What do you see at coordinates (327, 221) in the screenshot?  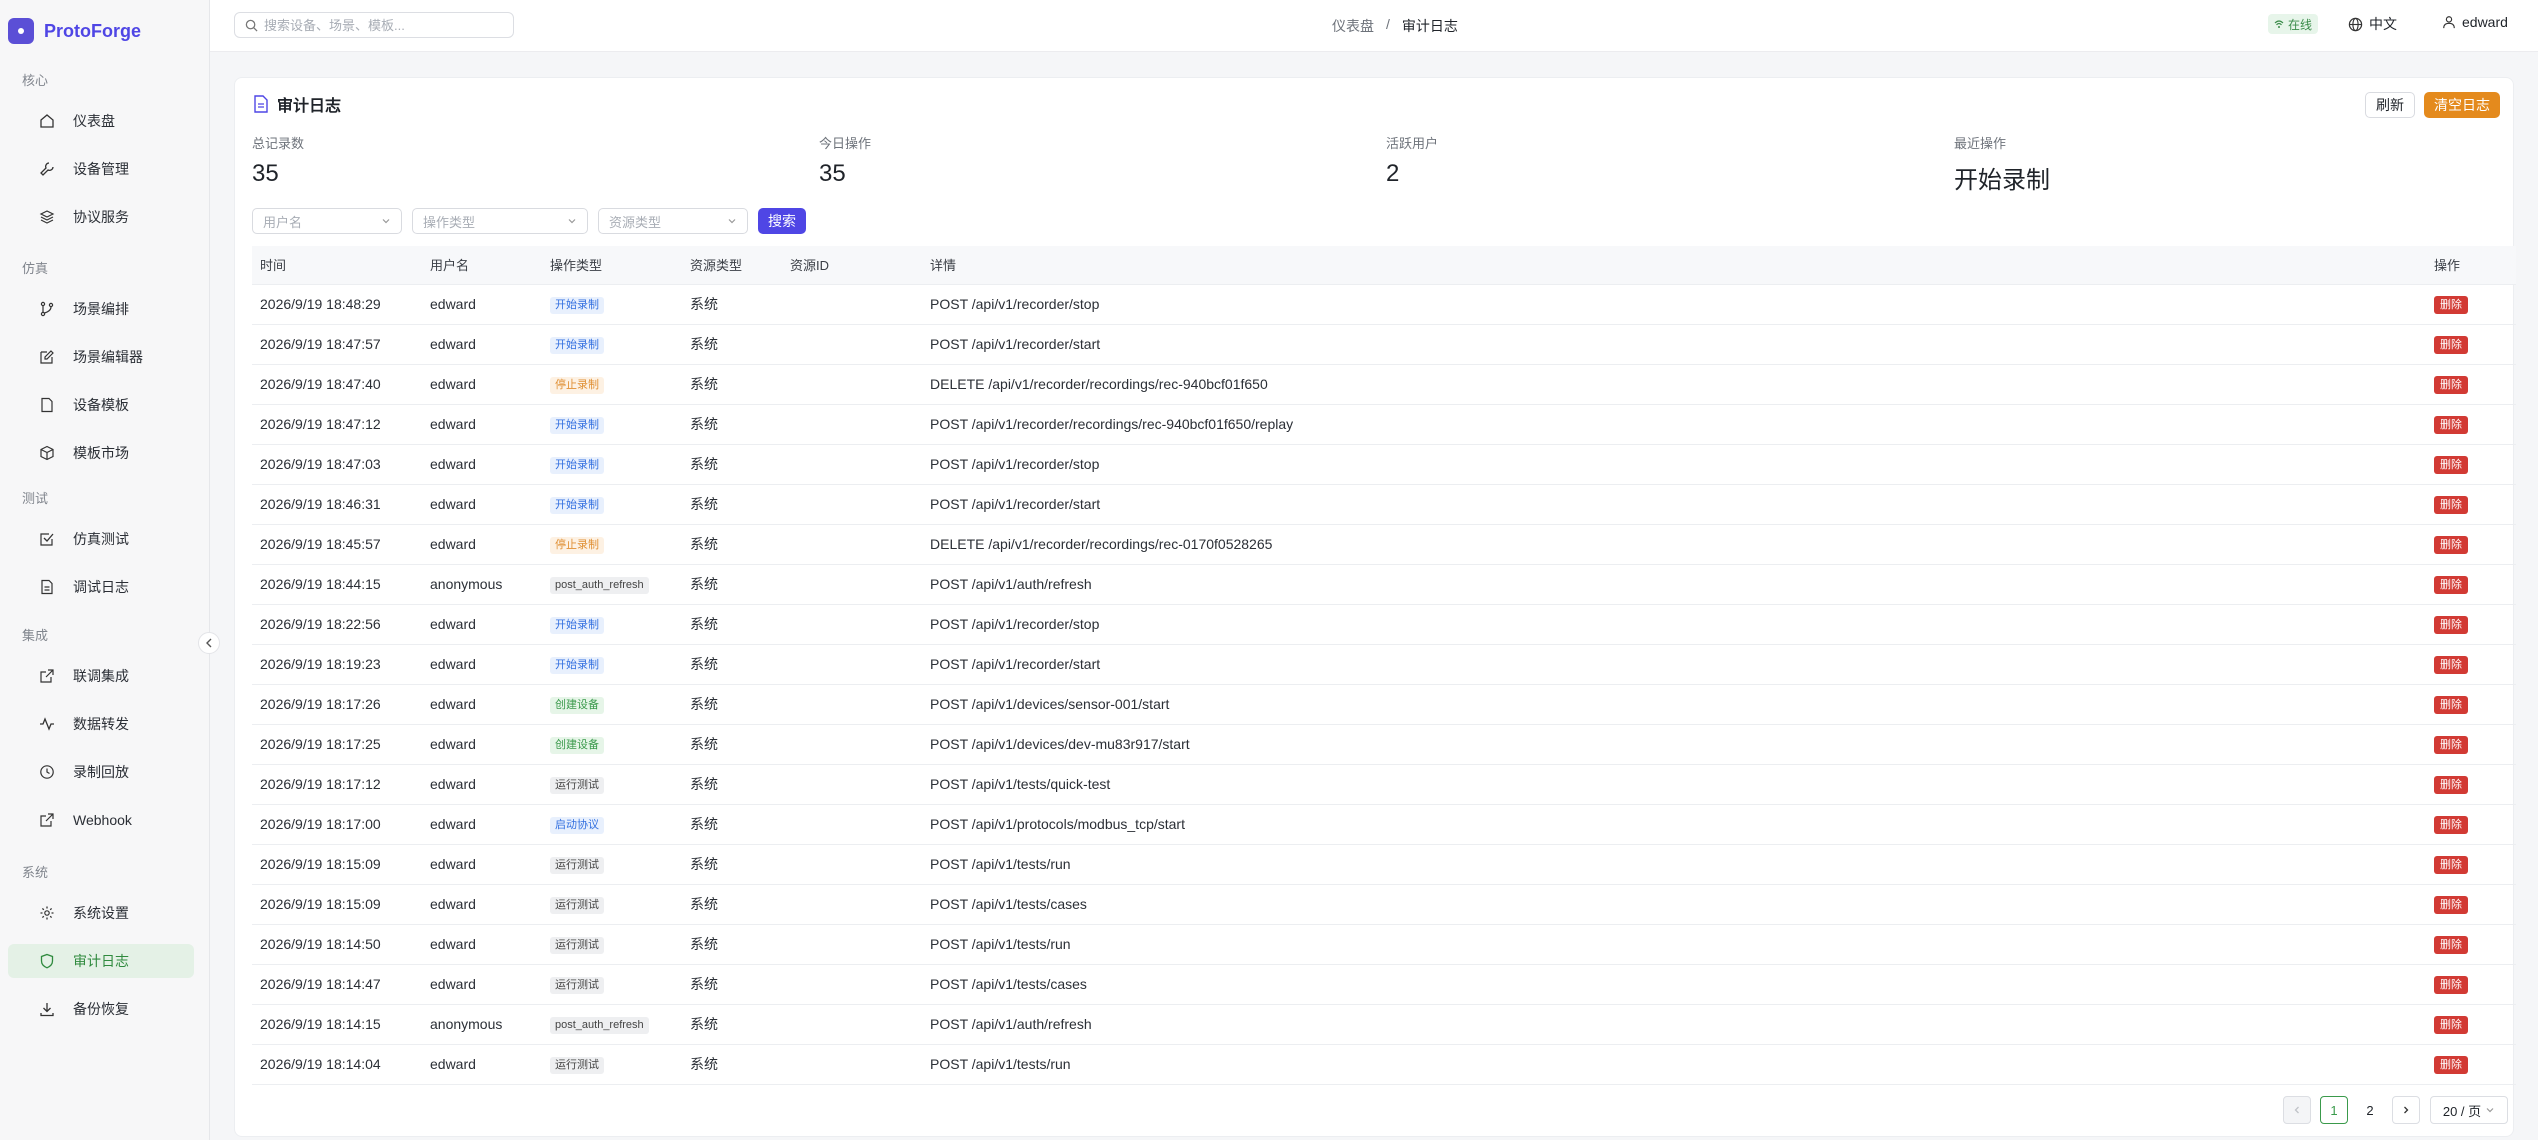 I see `username-select: 用户名` at bounding box center [327, 221].